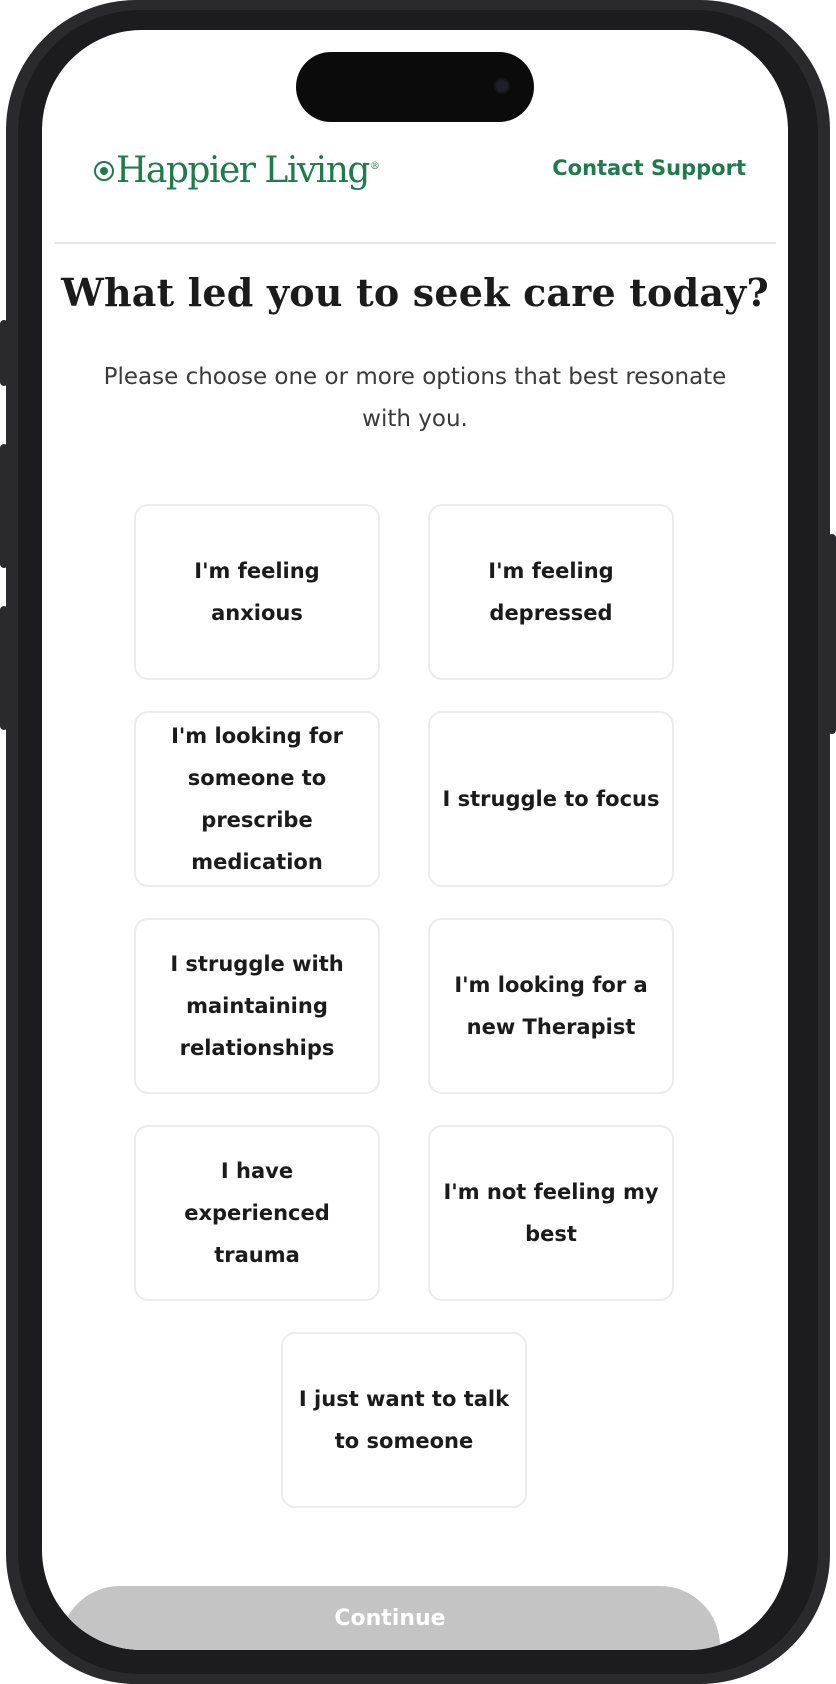 The image size is (836, 1684). I want to click on option-card-depressed: I'm feeling depressed, so click(551, 592).